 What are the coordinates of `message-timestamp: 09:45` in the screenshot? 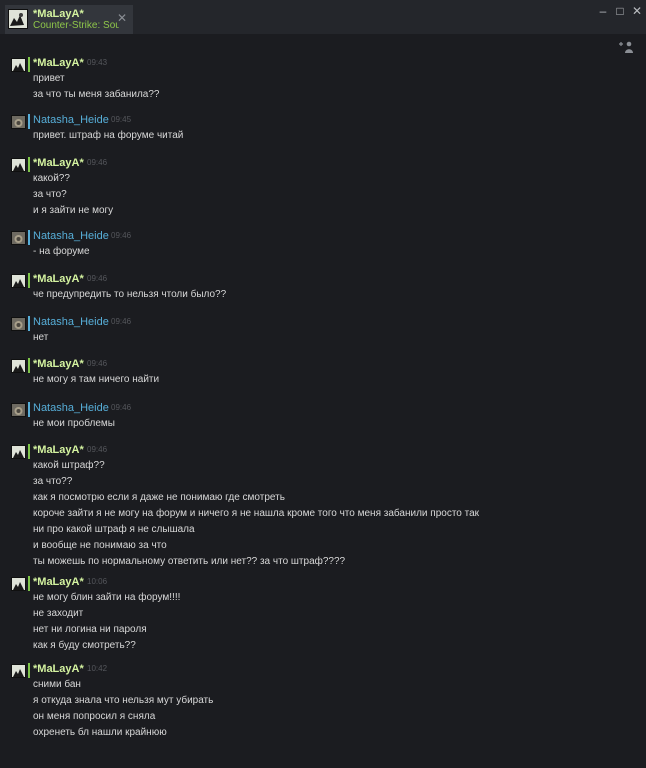 It's located at (121, 119).